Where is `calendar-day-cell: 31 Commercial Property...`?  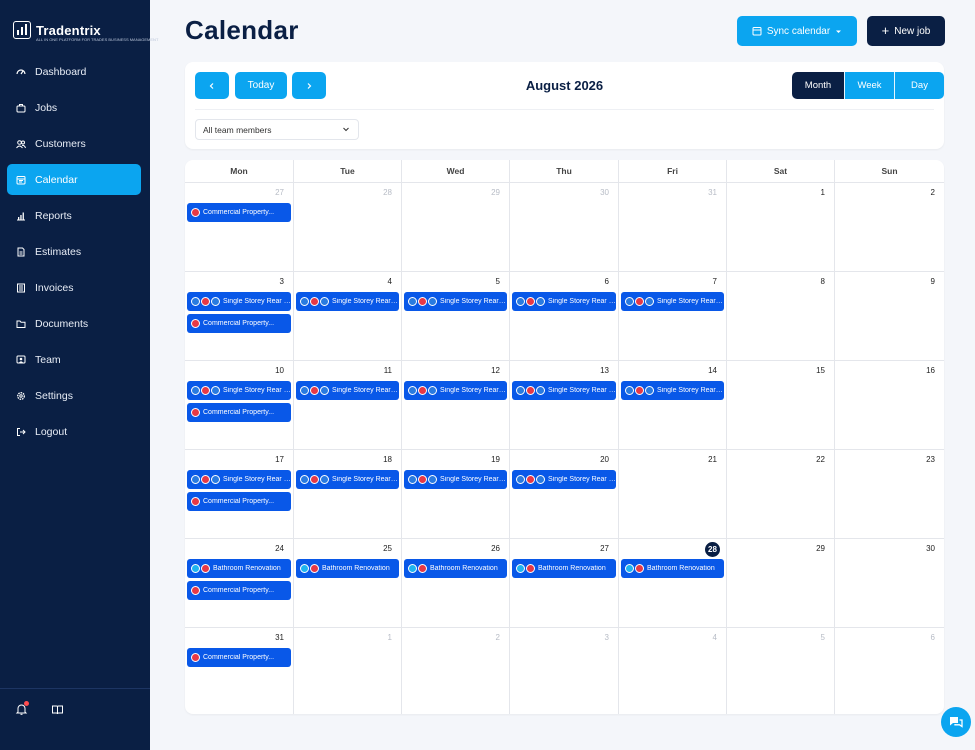
calendar-day-cell: 31 Commercial Property... is located at coordinates (239, 671).